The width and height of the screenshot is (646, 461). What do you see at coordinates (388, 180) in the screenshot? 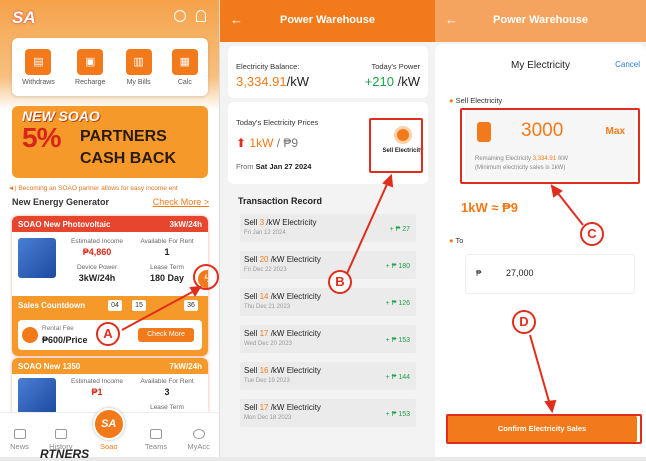
I see `arrow-b-head` at bounding box center [388, 180].